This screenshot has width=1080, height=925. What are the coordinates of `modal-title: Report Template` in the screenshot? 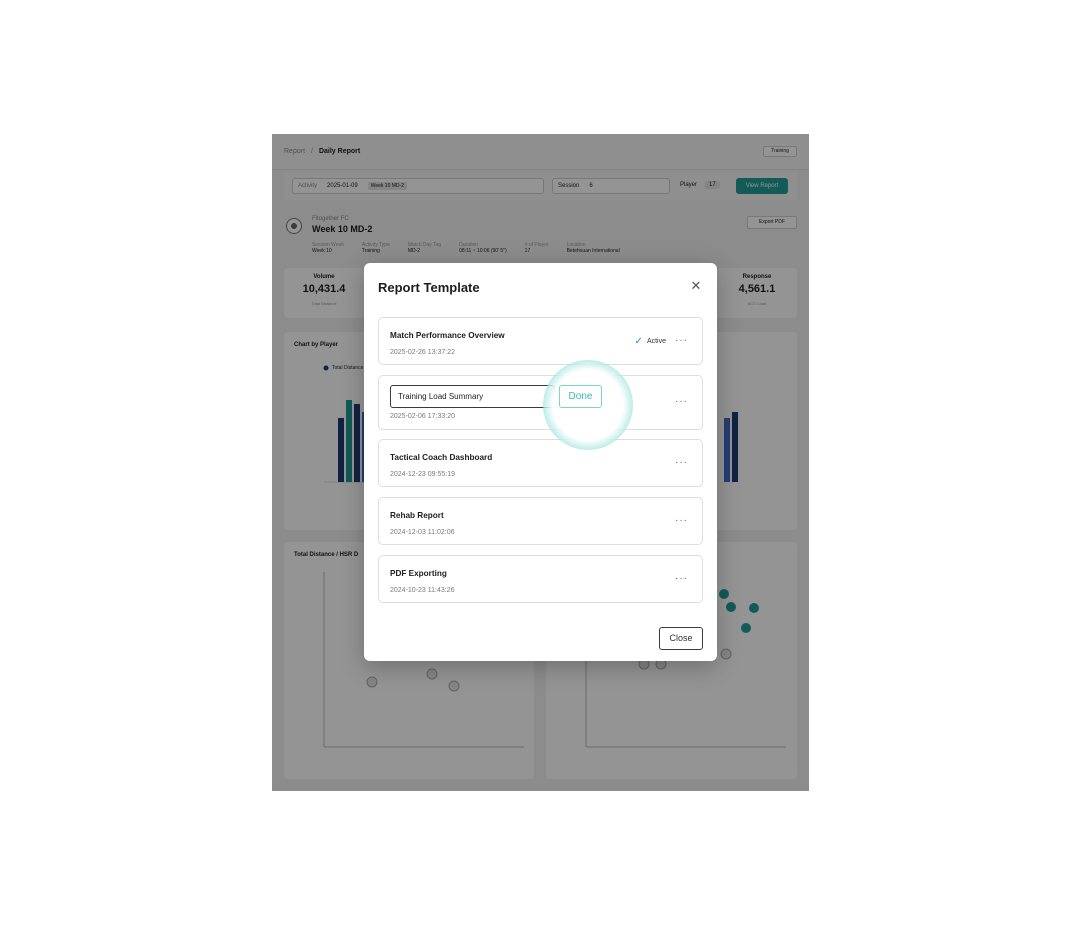 It's located at (429, 287).